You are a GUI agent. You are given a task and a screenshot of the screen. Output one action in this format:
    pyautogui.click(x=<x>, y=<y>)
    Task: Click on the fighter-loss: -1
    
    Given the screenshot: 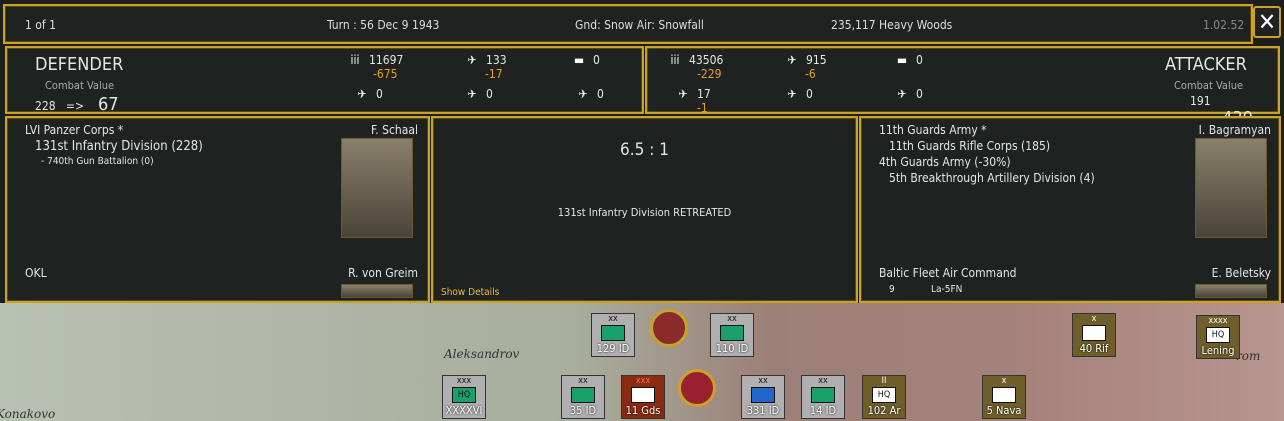 What is the action you would take?
    pyautogui.click(x=702, y=108)
    